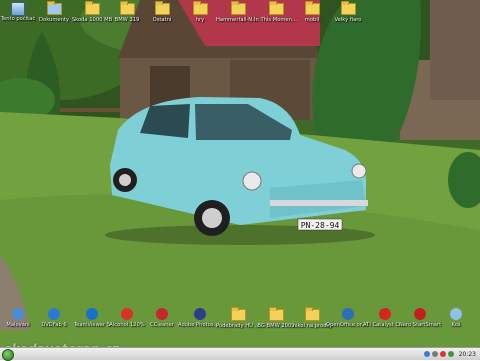 The width and height of the screenshot is (480, 361). Describe the element at coordinates (54, 314) in the screenshot. I see `dvdfab-icon` at that location.